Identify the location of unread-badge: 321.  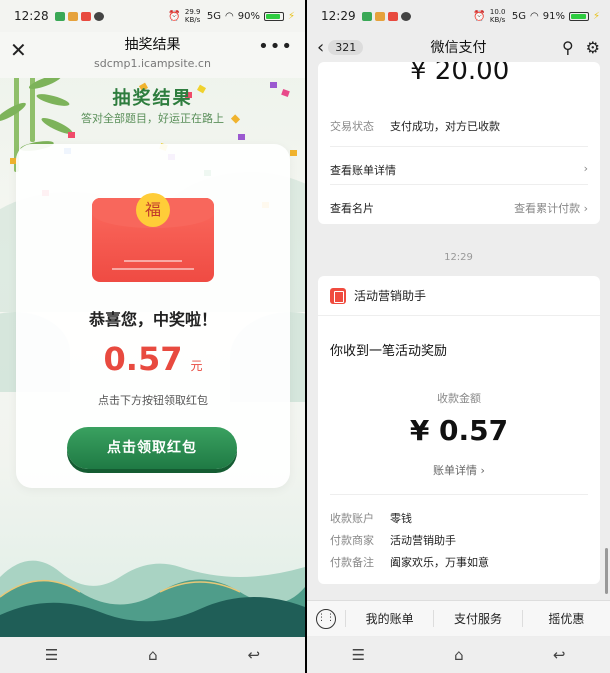
(346, 47).